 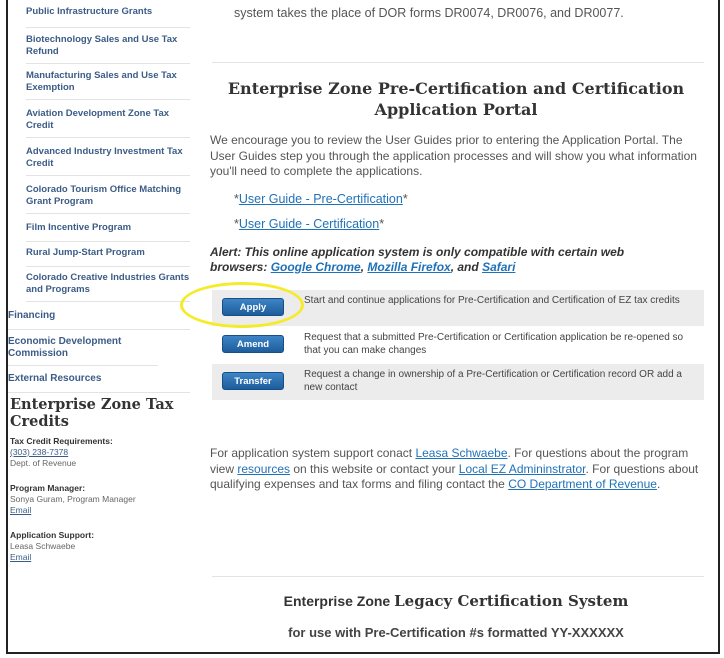 What do you see at coordinates (43, 546) in the screenshot?
I see `contact-name: Leasa Schwaebe` at bounding box center [43, 546].